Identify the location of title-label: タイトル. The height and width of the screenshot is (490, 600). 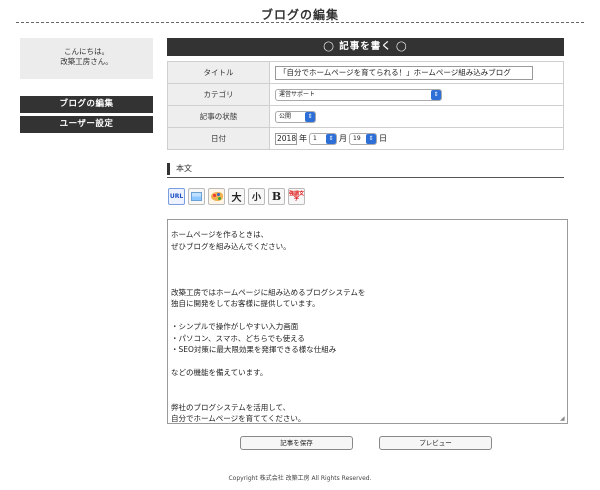
(218, 72).